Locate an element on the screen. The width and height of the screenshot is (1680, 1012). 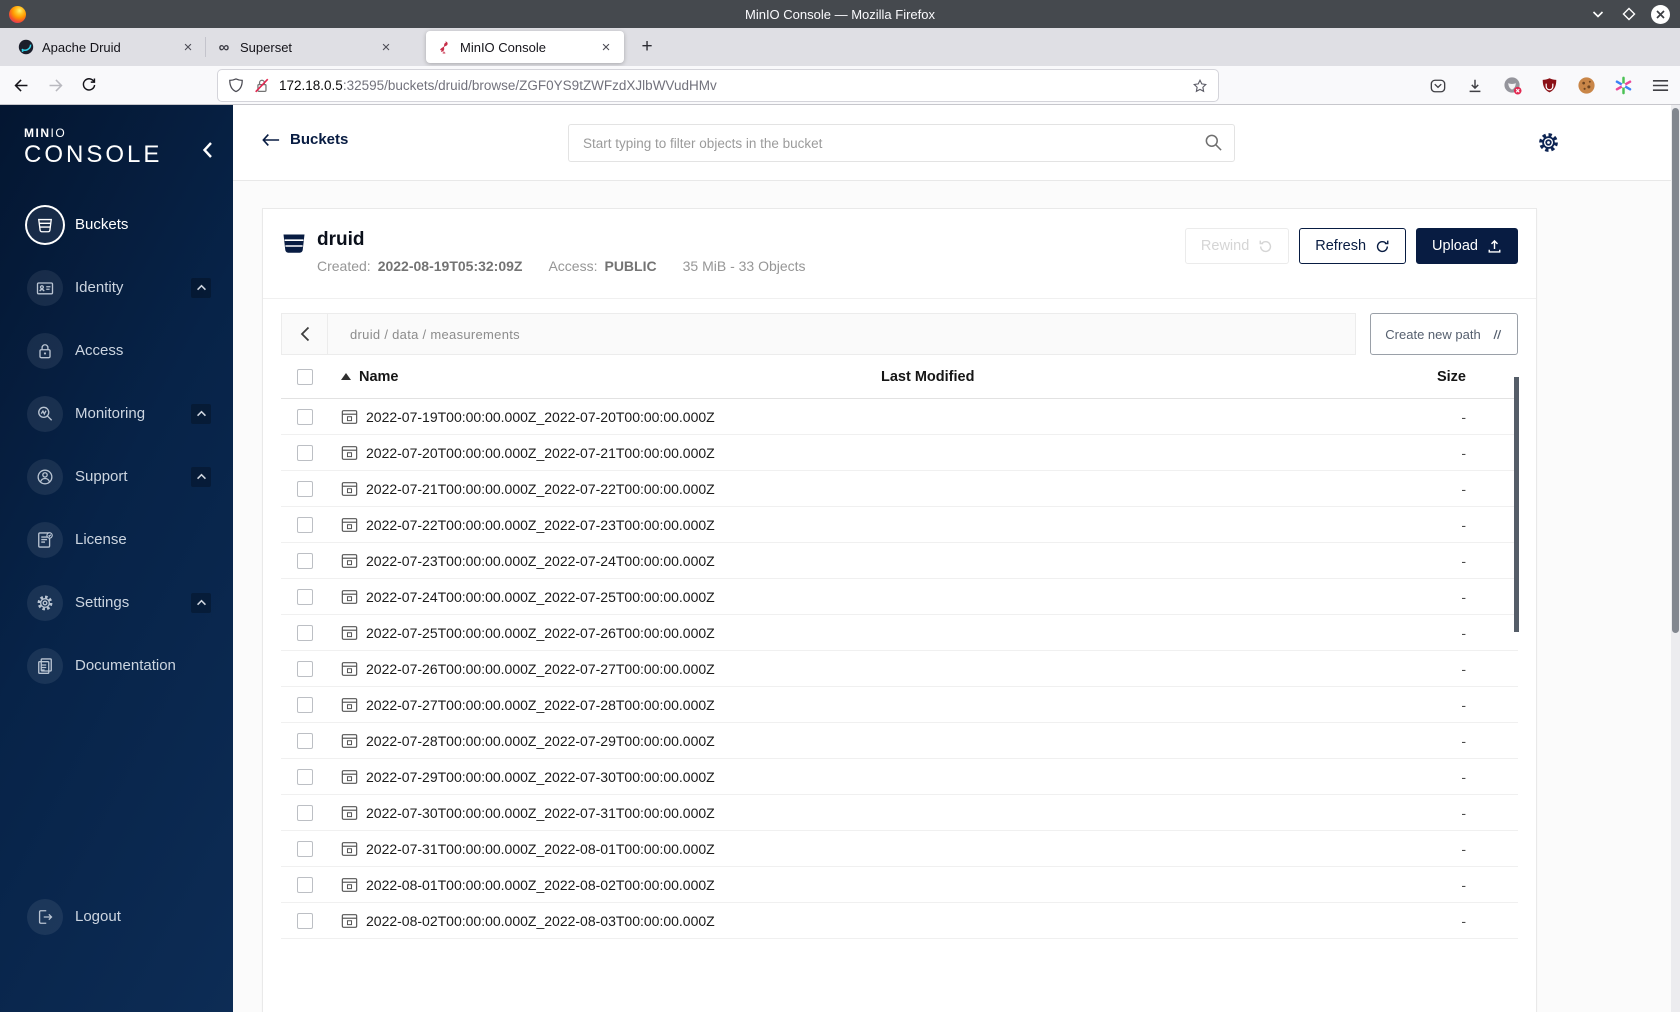
forward-icon is located at coordinates (55, 85).